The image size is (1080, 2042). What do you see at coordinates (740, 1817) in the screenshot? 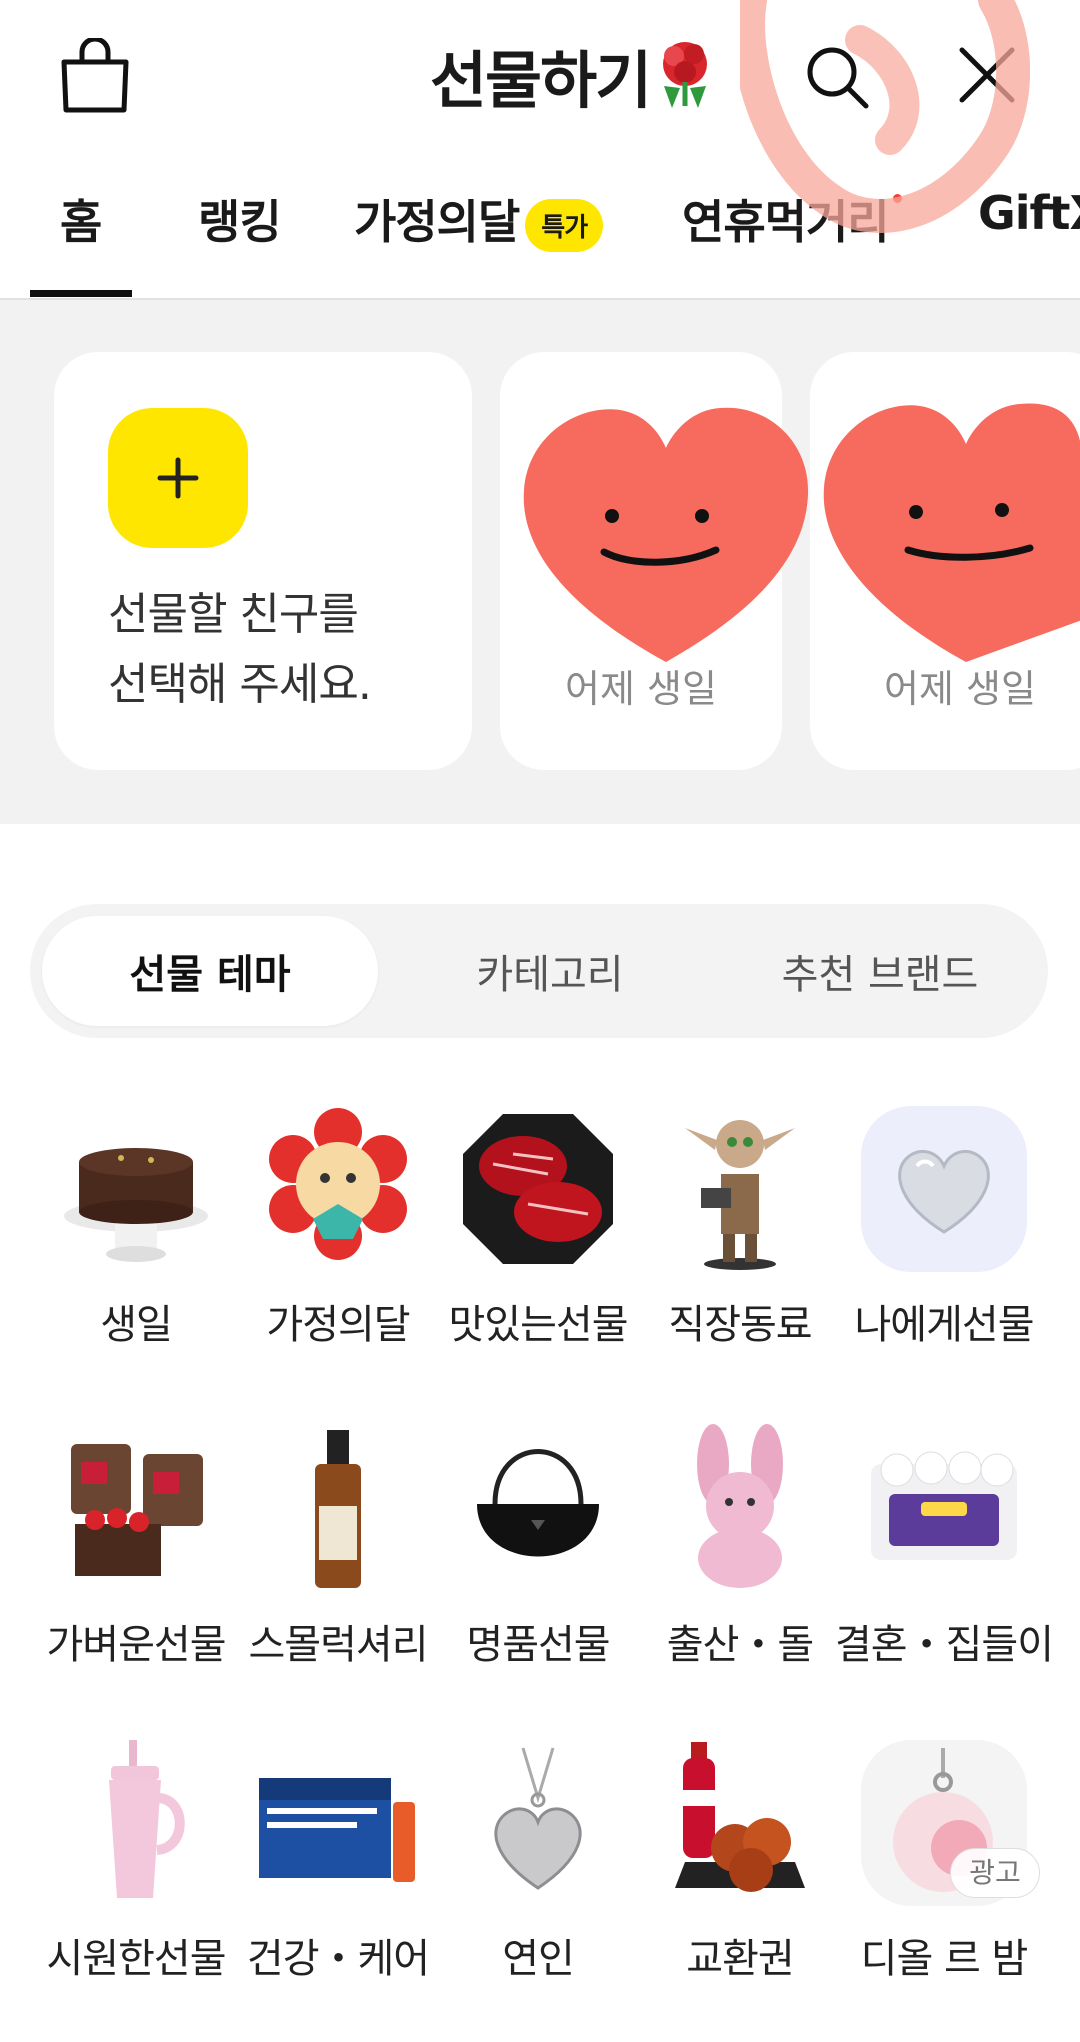
I see `chicken-cola-icon` at bounding box center [740, 1817].